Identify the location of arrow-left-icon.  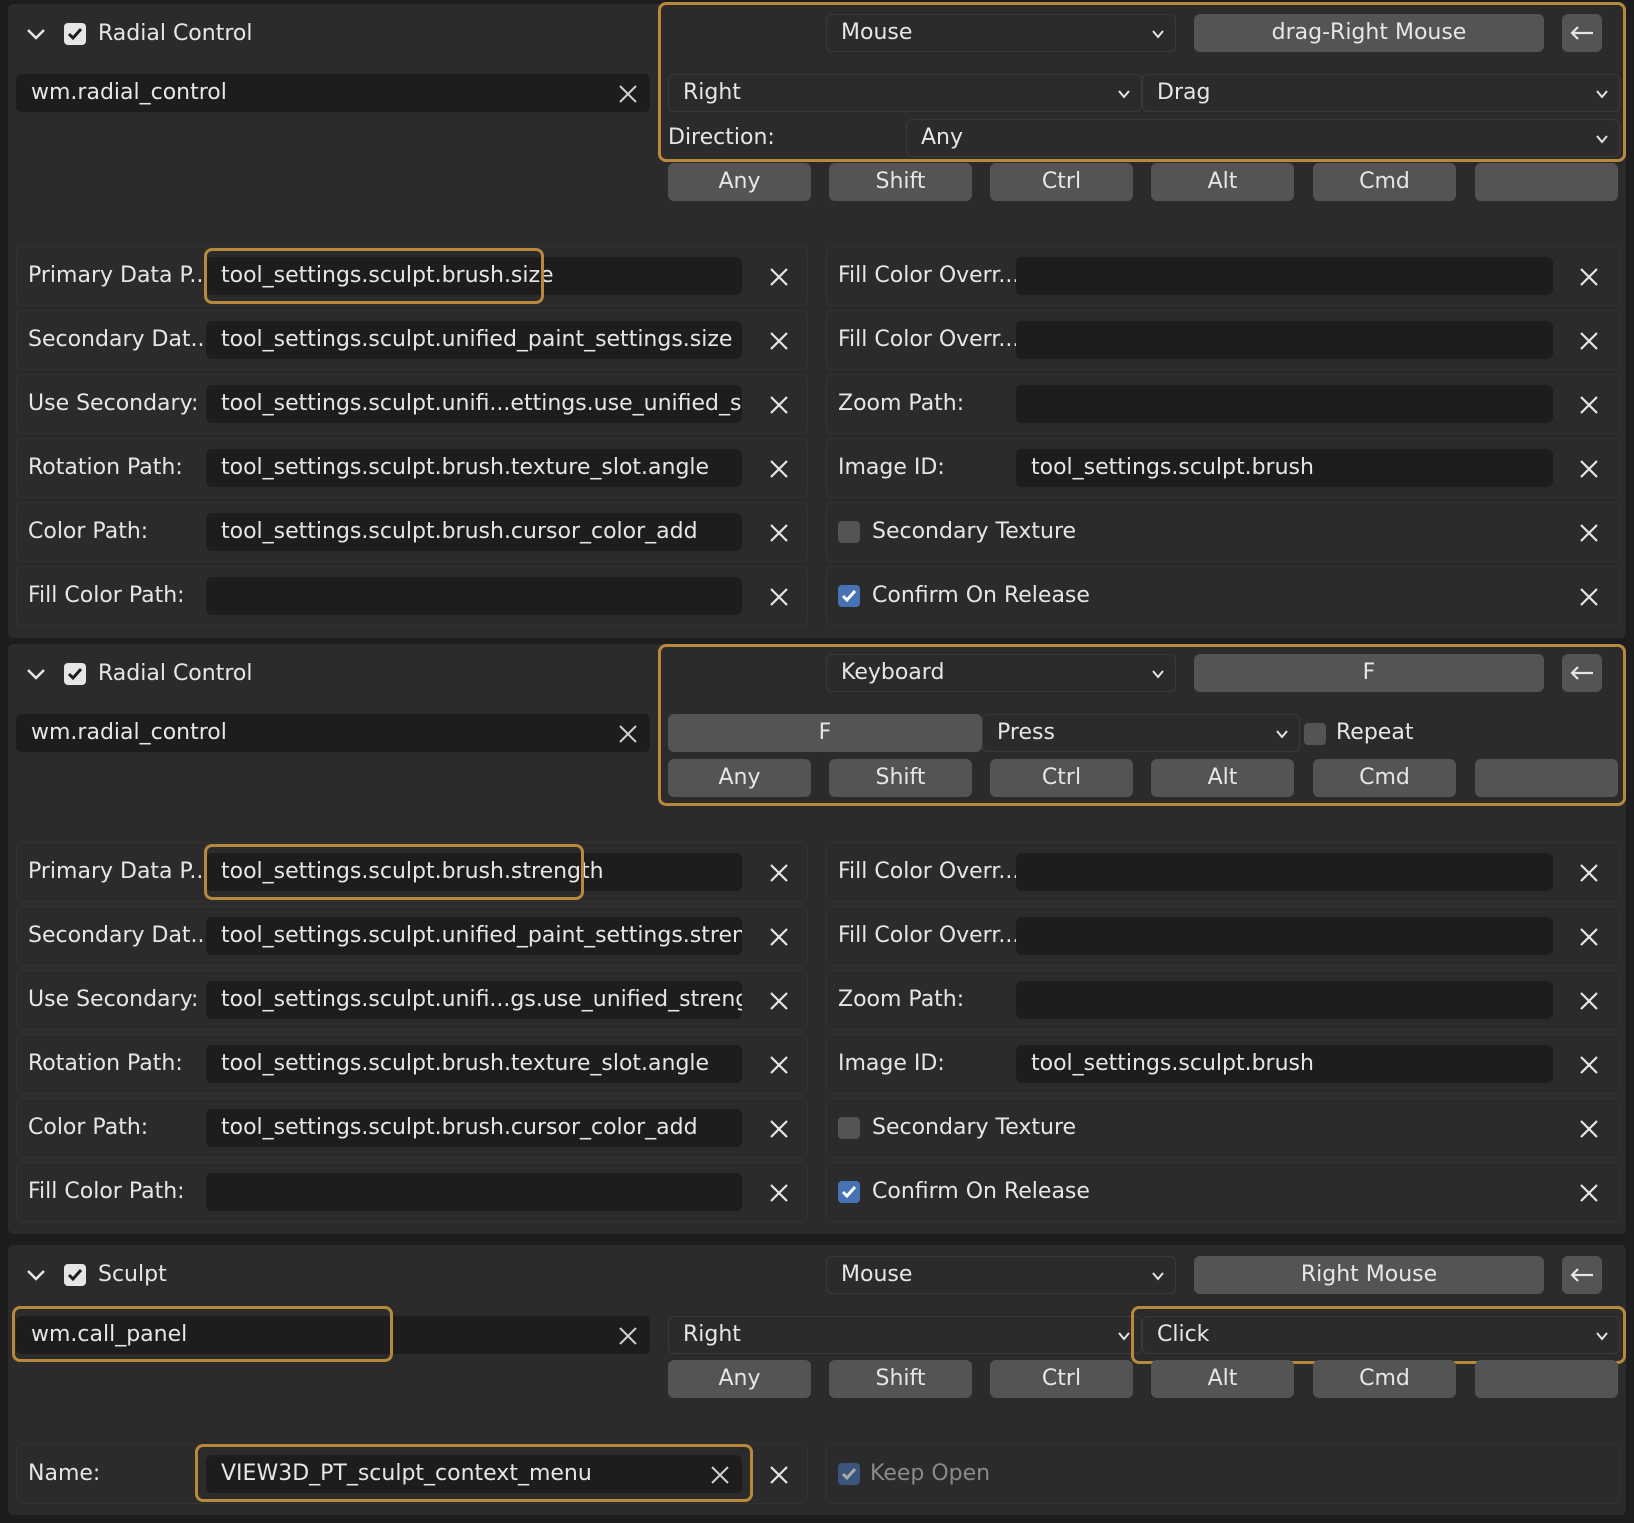
(1581, 673).